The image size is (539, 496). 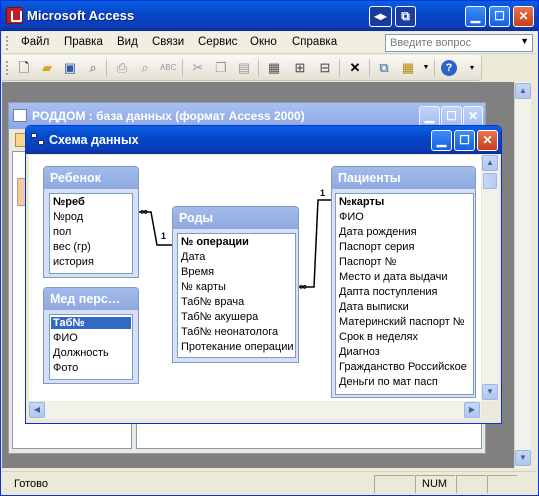 What do you see at coordinates (388, 292) in the screenshot?
I see `field-admission-date: Дапта поступления` at bounding box center [388, 292].